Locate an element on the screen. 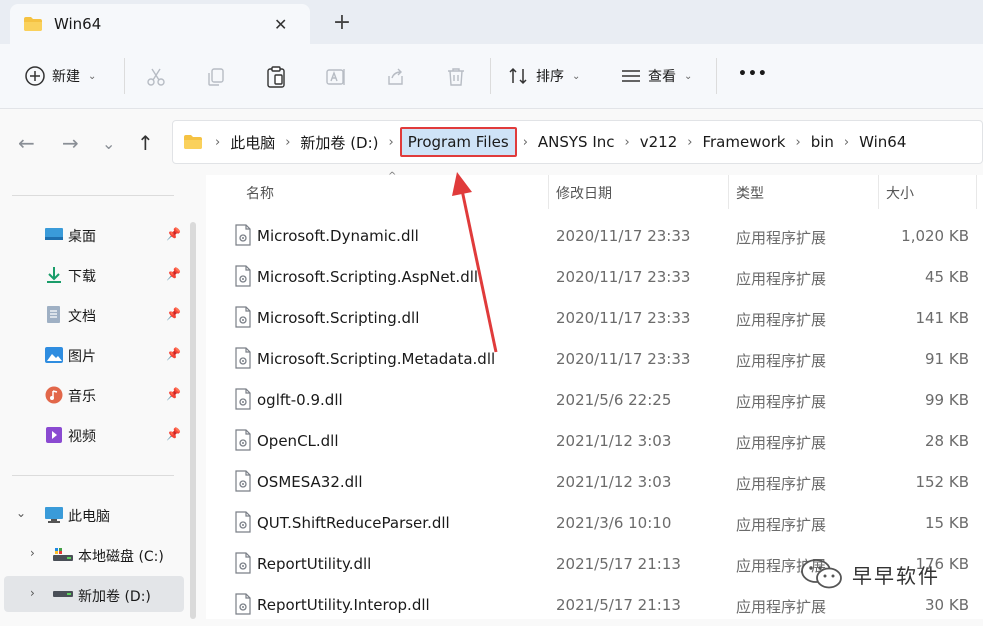 The height and width of the screenshot is (626, 983). column-header-name: 名称 is located at coordinates (260, 193).